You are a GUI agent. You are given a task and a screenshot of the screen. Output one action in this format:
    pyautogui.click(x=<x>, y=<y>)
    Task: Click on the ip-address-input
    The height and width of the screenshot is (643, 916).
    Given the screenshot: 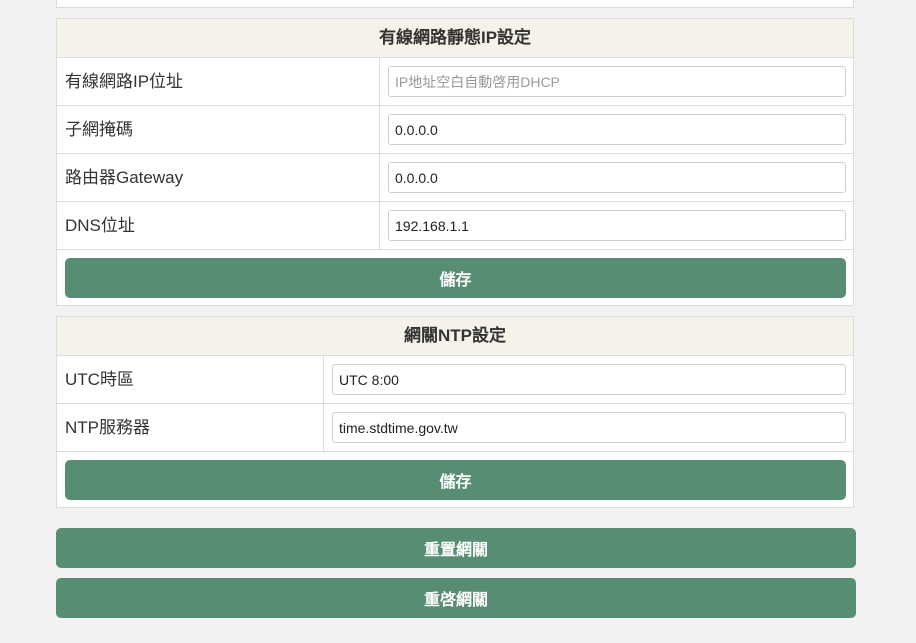 What is the action you would take?
    pyautogui.click(x=617, y=81)
    